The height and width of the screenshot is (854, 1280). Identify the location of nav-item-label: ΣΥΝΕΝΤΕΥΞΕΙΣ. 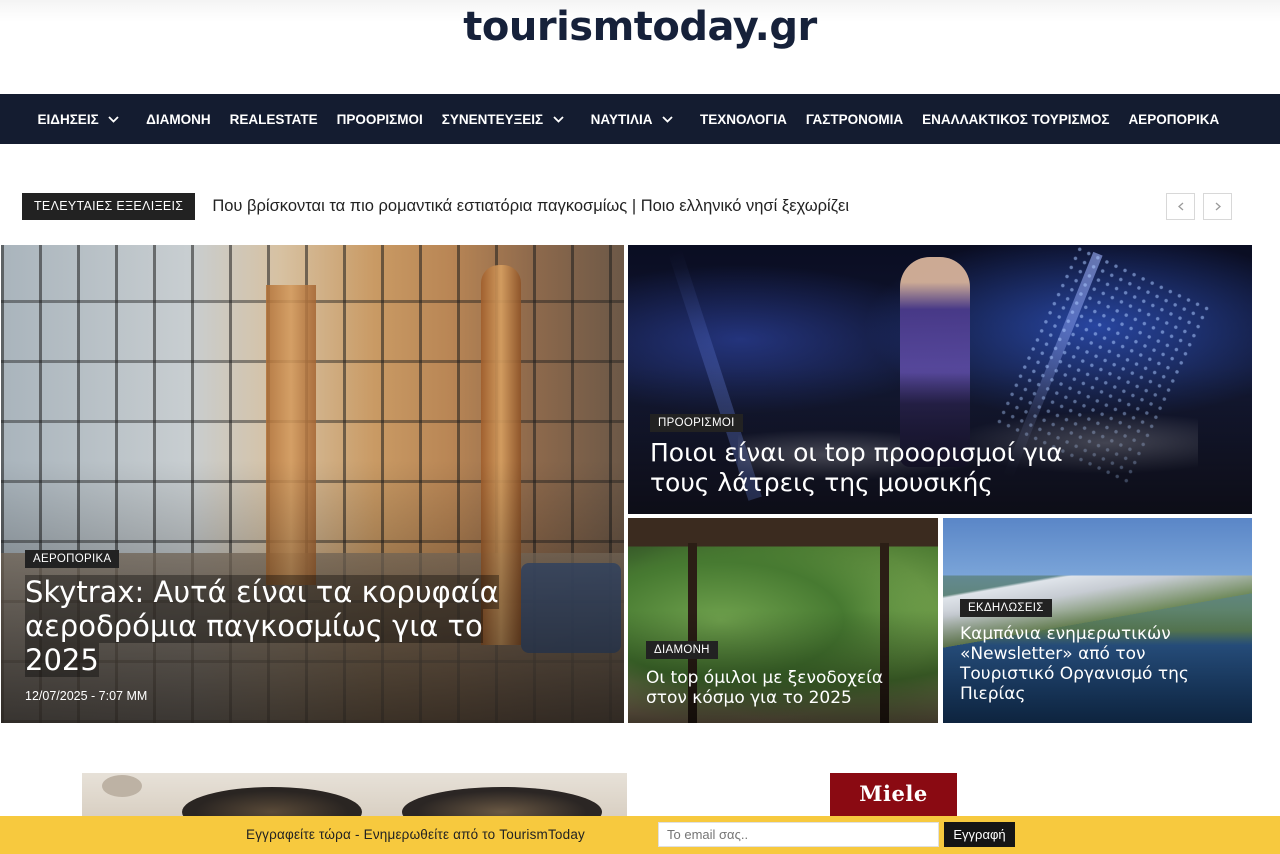
(492, 119).